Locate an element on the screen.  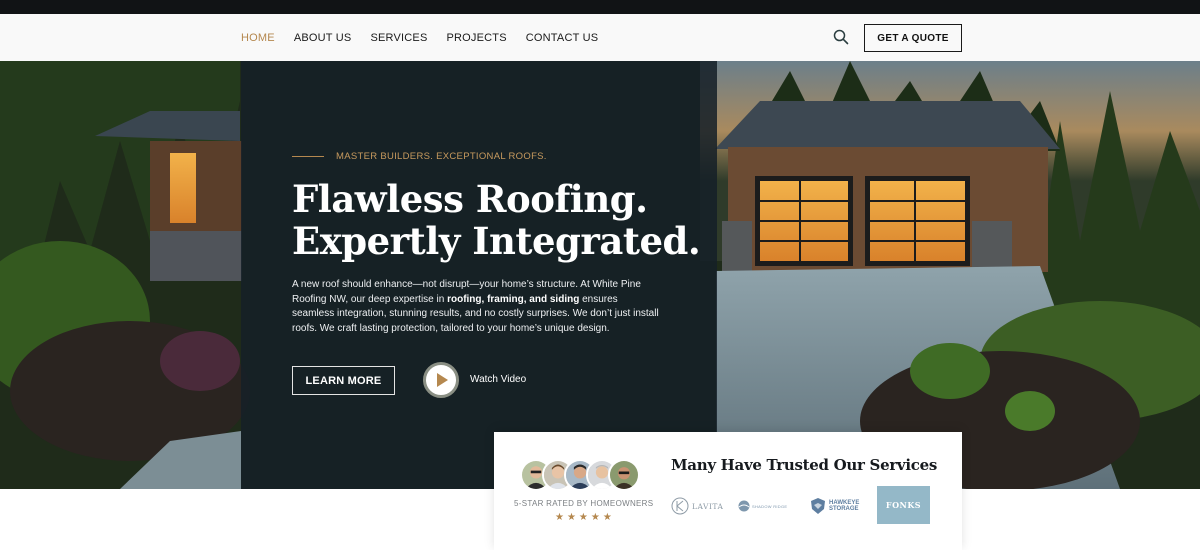
watch-video-link: Watch Video is located at coordinates (498, 379).